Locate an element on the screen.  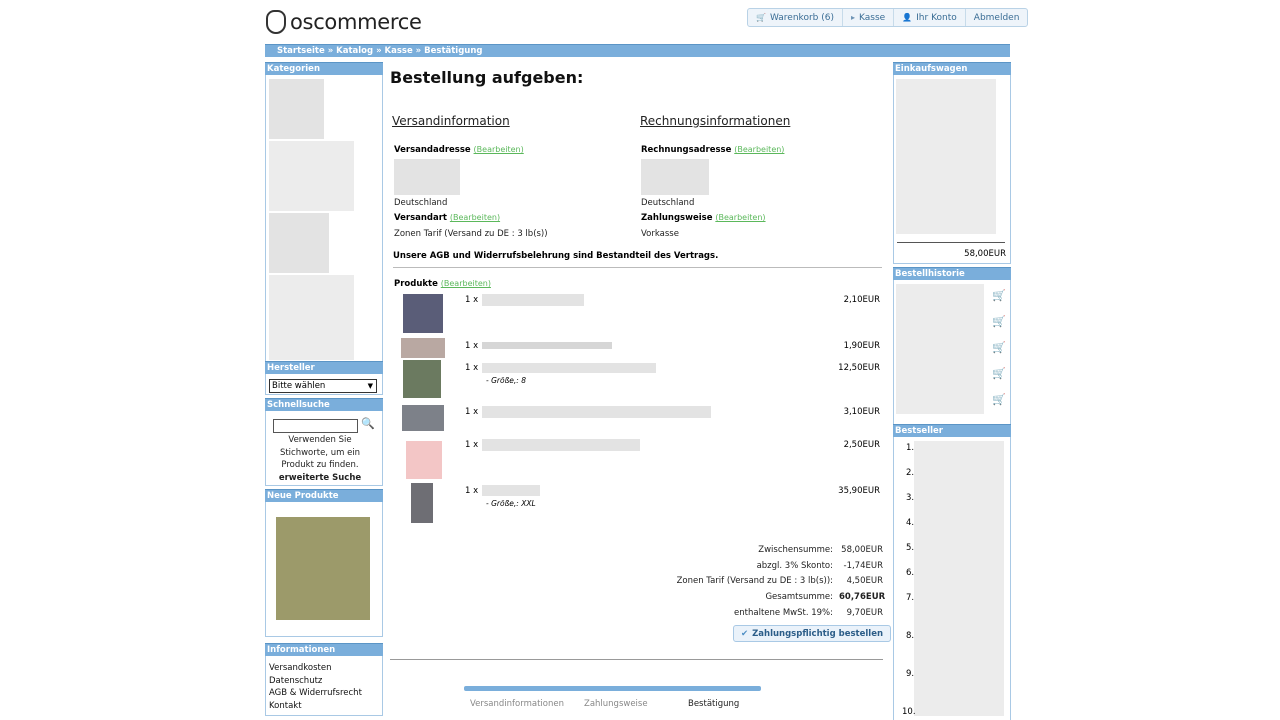
logout-link: Abmelden is located at coordinates (997, 17).